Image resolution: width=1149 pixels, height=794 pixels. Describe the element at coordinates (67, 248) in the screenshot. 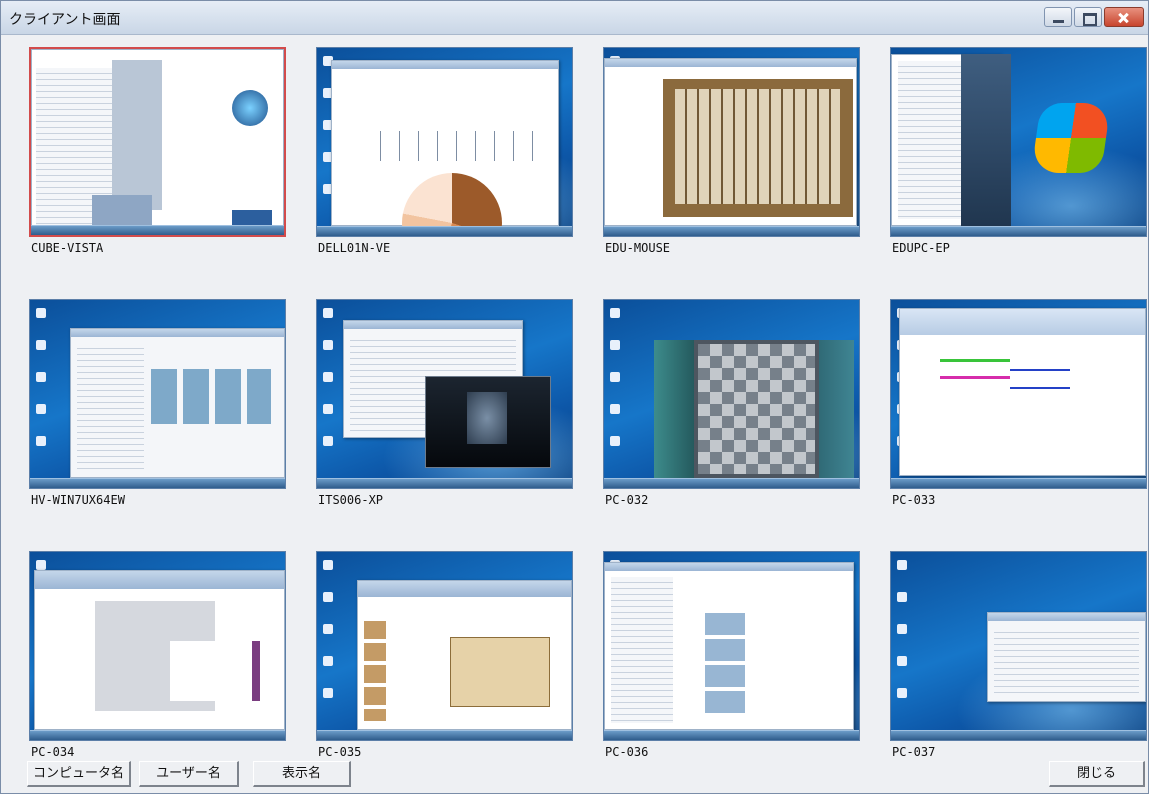

I see `client-name-label: CUBE-VISTA` at that location.